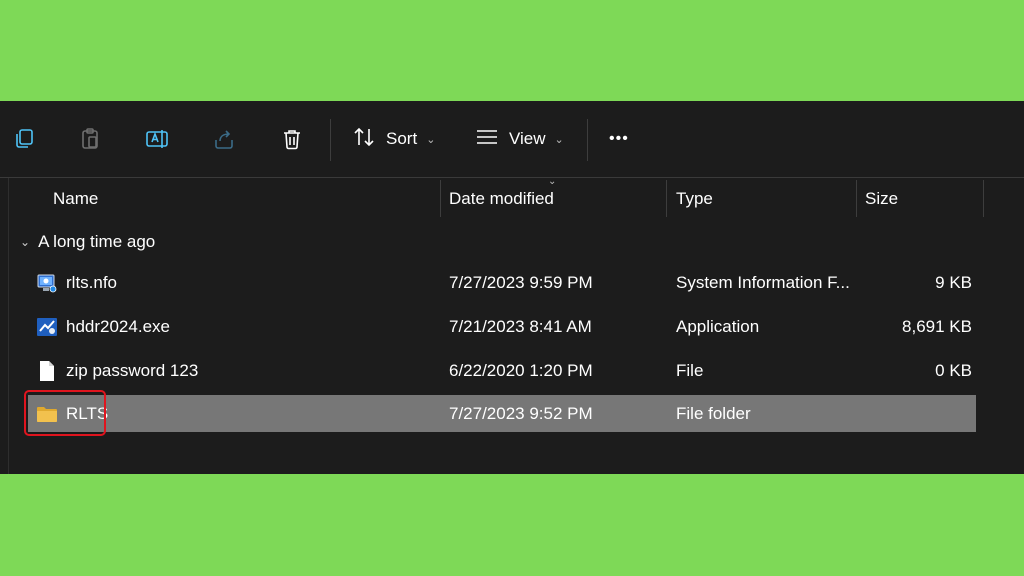 The height and width of the screenshot is (576, 1024). I want to click on command-bar: Sort ⌄ View ⌄ •••, so click(512, 139).